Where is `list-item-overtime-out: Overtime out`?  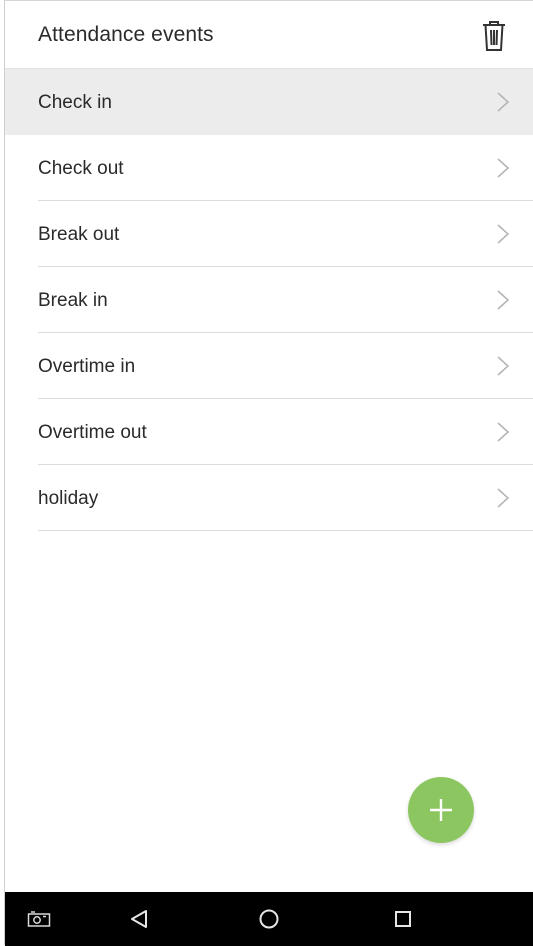 list-item-overtime-out: Overtime out is located at coordinates (269, 432).